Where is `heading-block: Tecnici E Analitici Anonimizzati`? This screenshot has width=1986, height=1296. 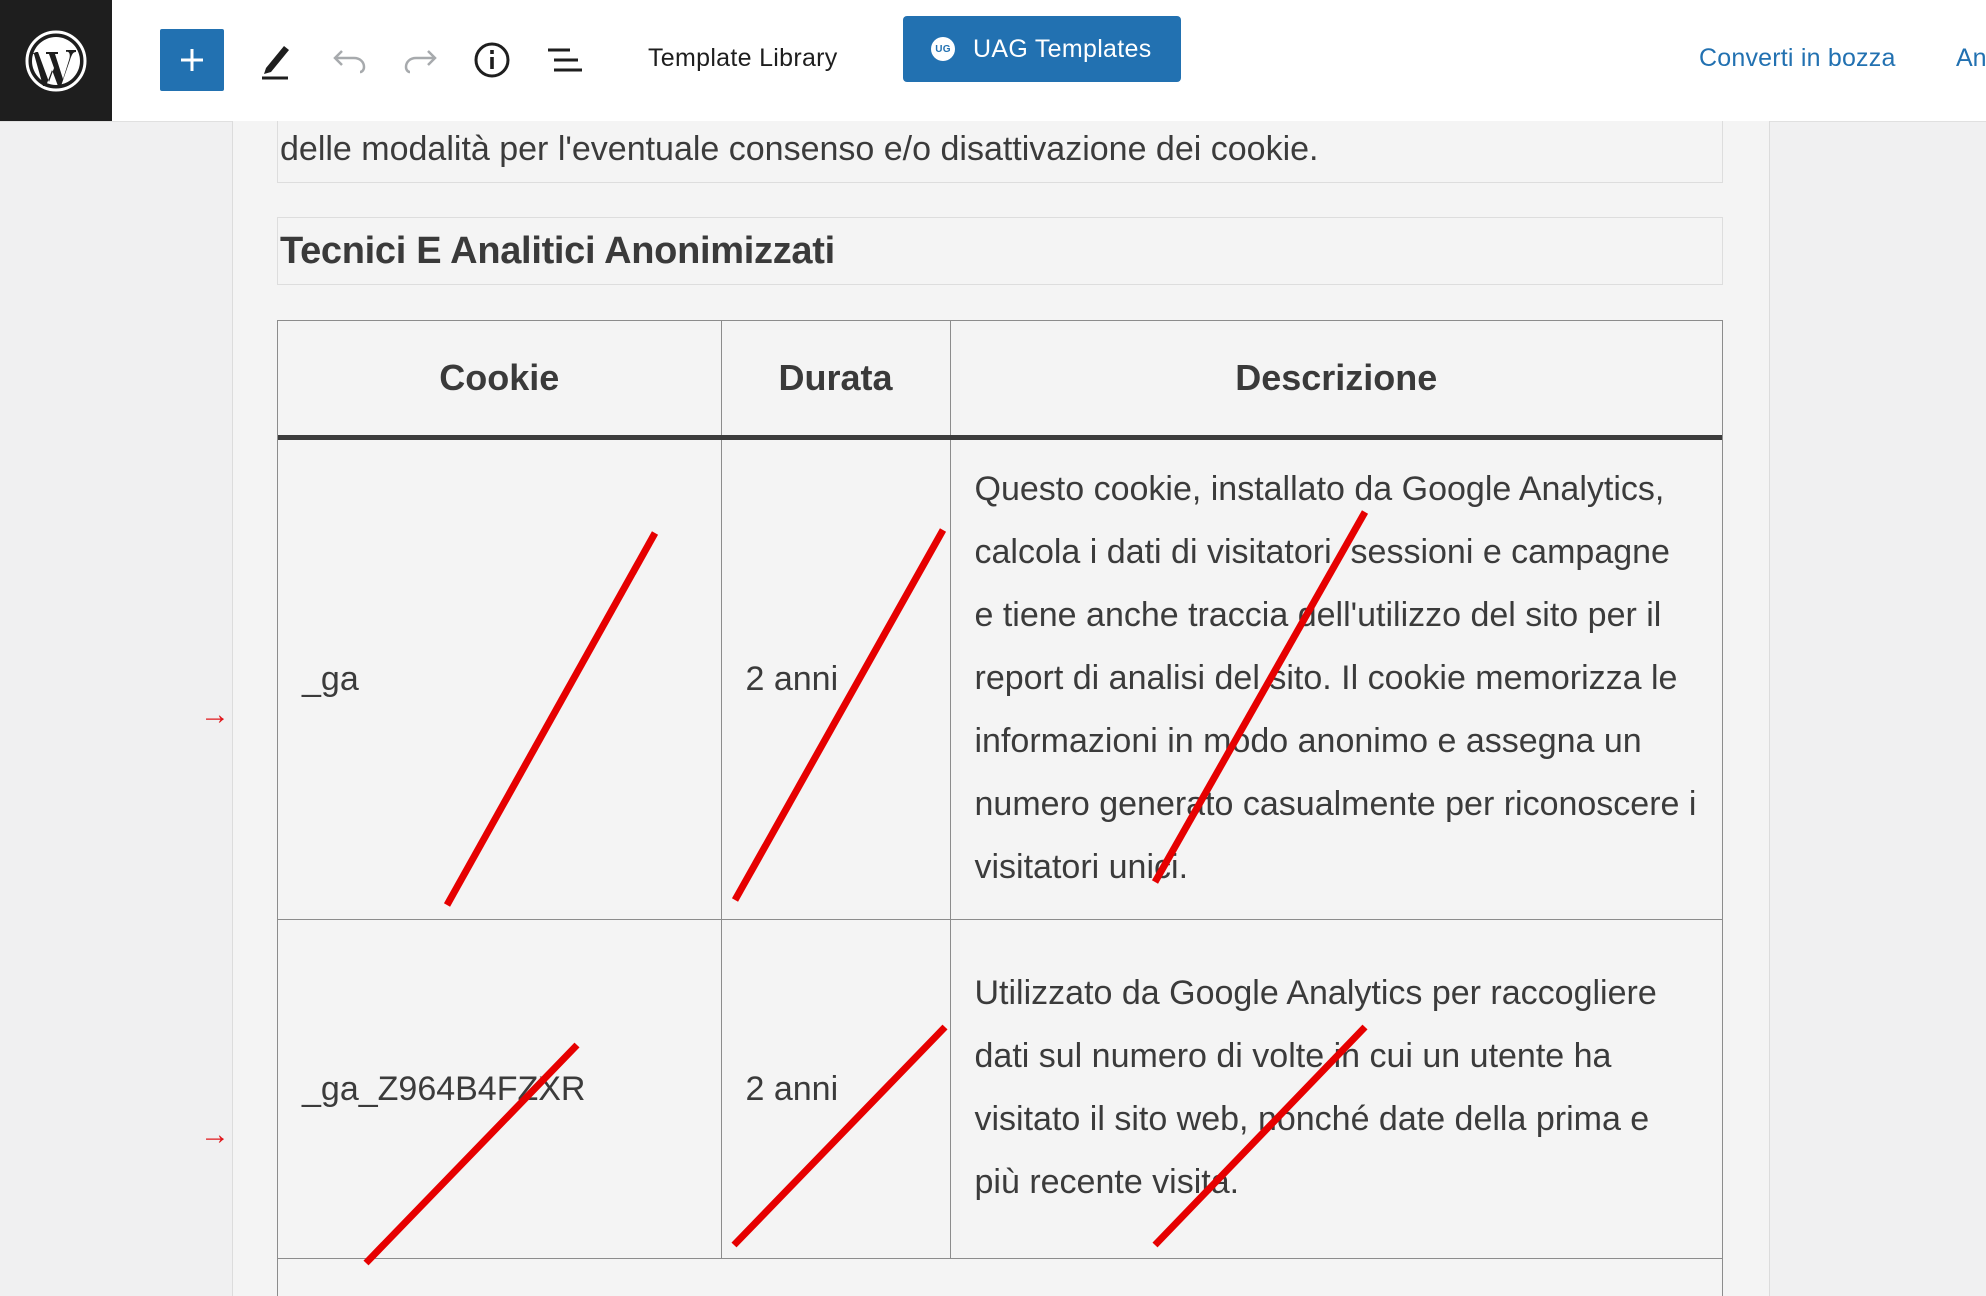 heading-block: Tecnici E Analitici Anonimizzati is located at coordinates (1000, 251).